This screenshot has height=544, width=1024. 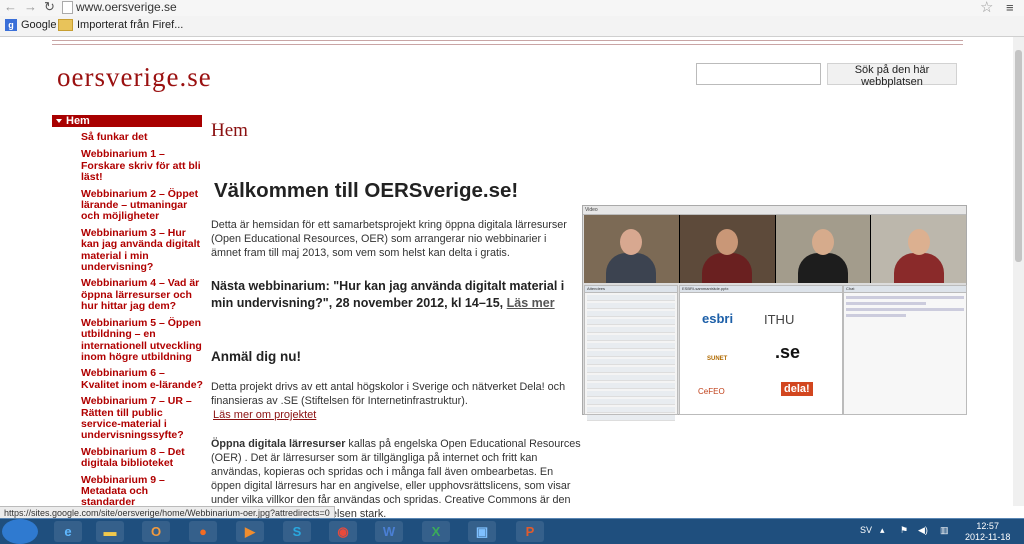 I want to click on page-icon, so click(x=67, y=7).